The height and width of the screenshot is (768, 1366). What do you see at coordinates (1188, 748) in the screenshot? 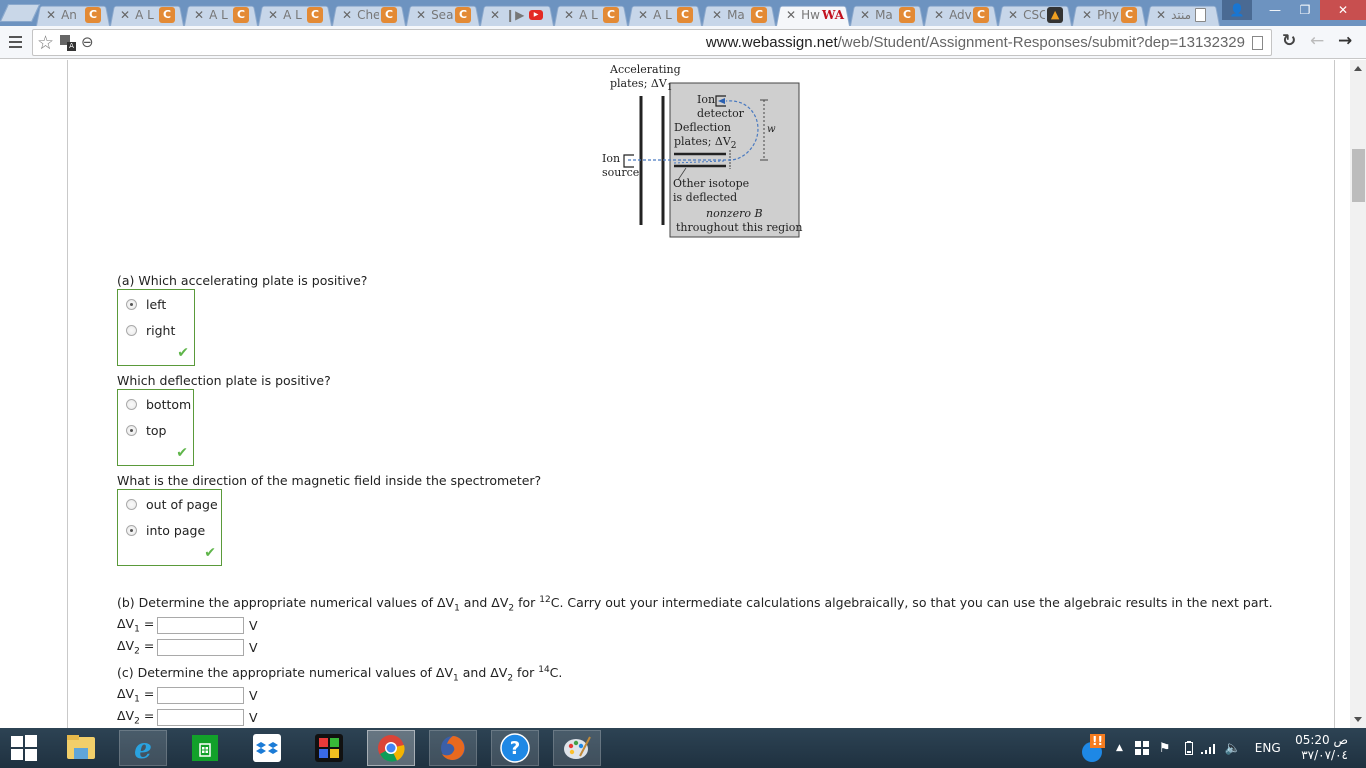
I see `battery-icon` at bounding box center [1188, 748].